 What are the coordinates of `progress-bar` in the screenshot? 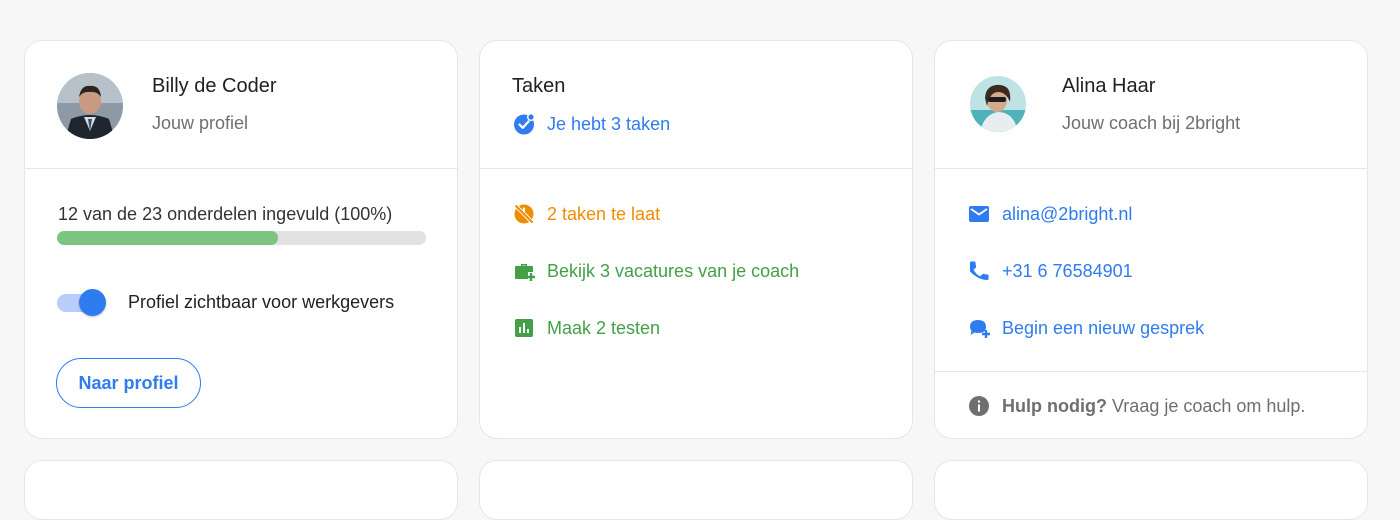 It's located at (241, 238).